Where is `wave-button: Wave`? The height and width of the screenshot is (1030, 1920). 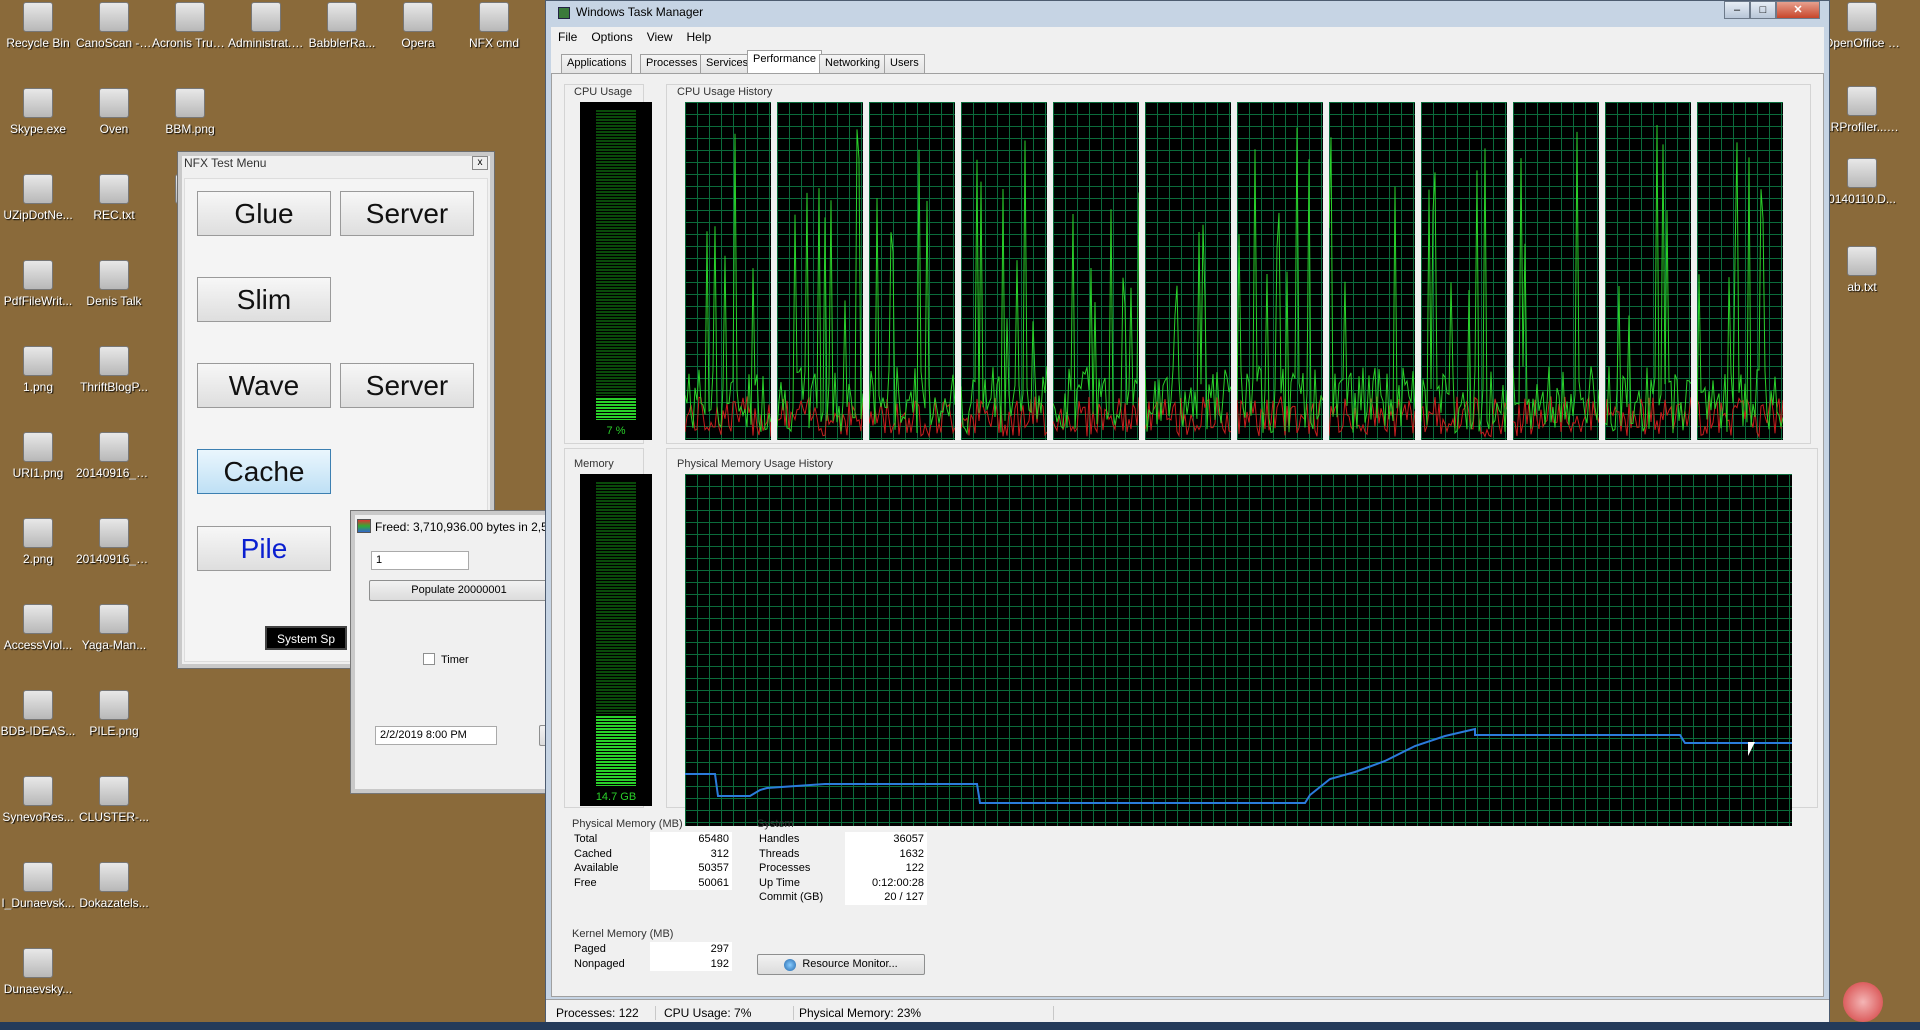 wave-button: Wave is located at coordinates (264, 385).